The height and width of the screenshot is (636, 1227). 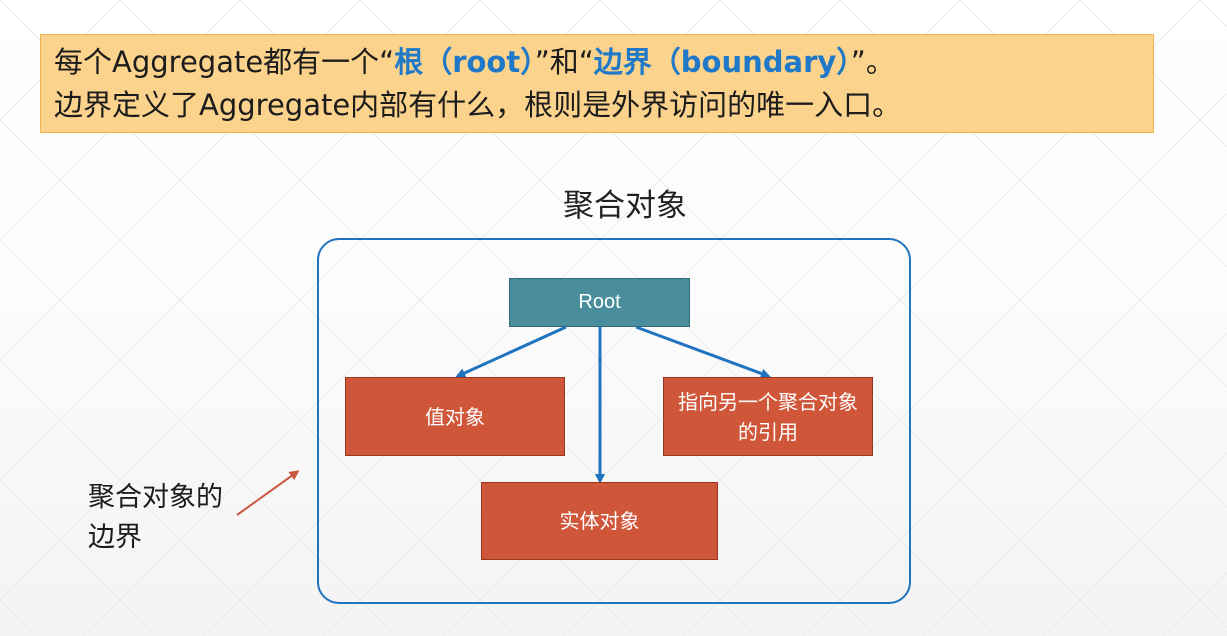 I want to click on entity-node: 实体对象, so click(x=599, y=521).